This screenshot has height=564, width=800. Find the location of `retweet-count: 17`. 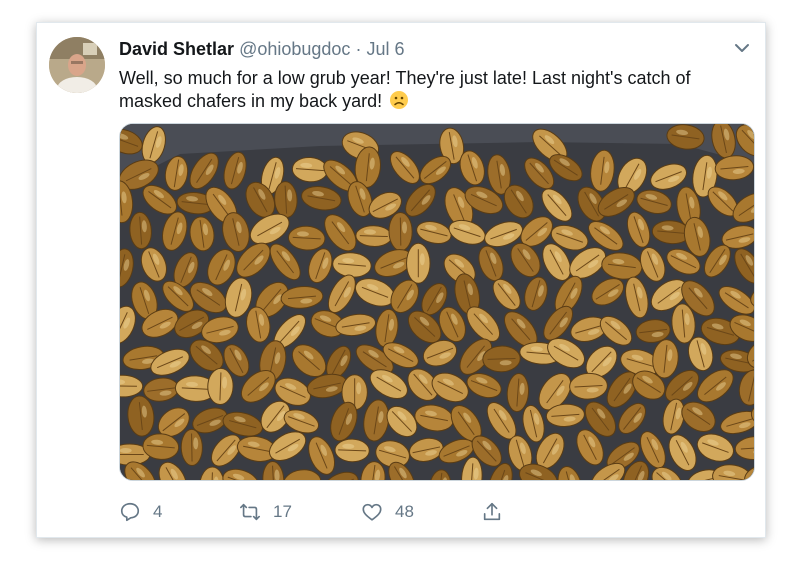

retweet-count: 17 is located at coordinates (282, 511).